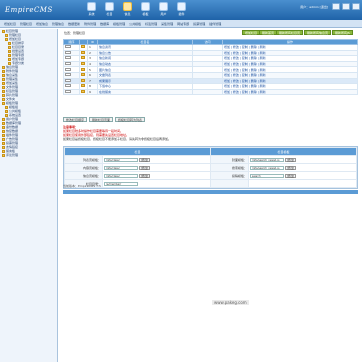  Describe the element at coordinates (105, 75) in the screenshot. I see `column-link: 文章列表` at that location.